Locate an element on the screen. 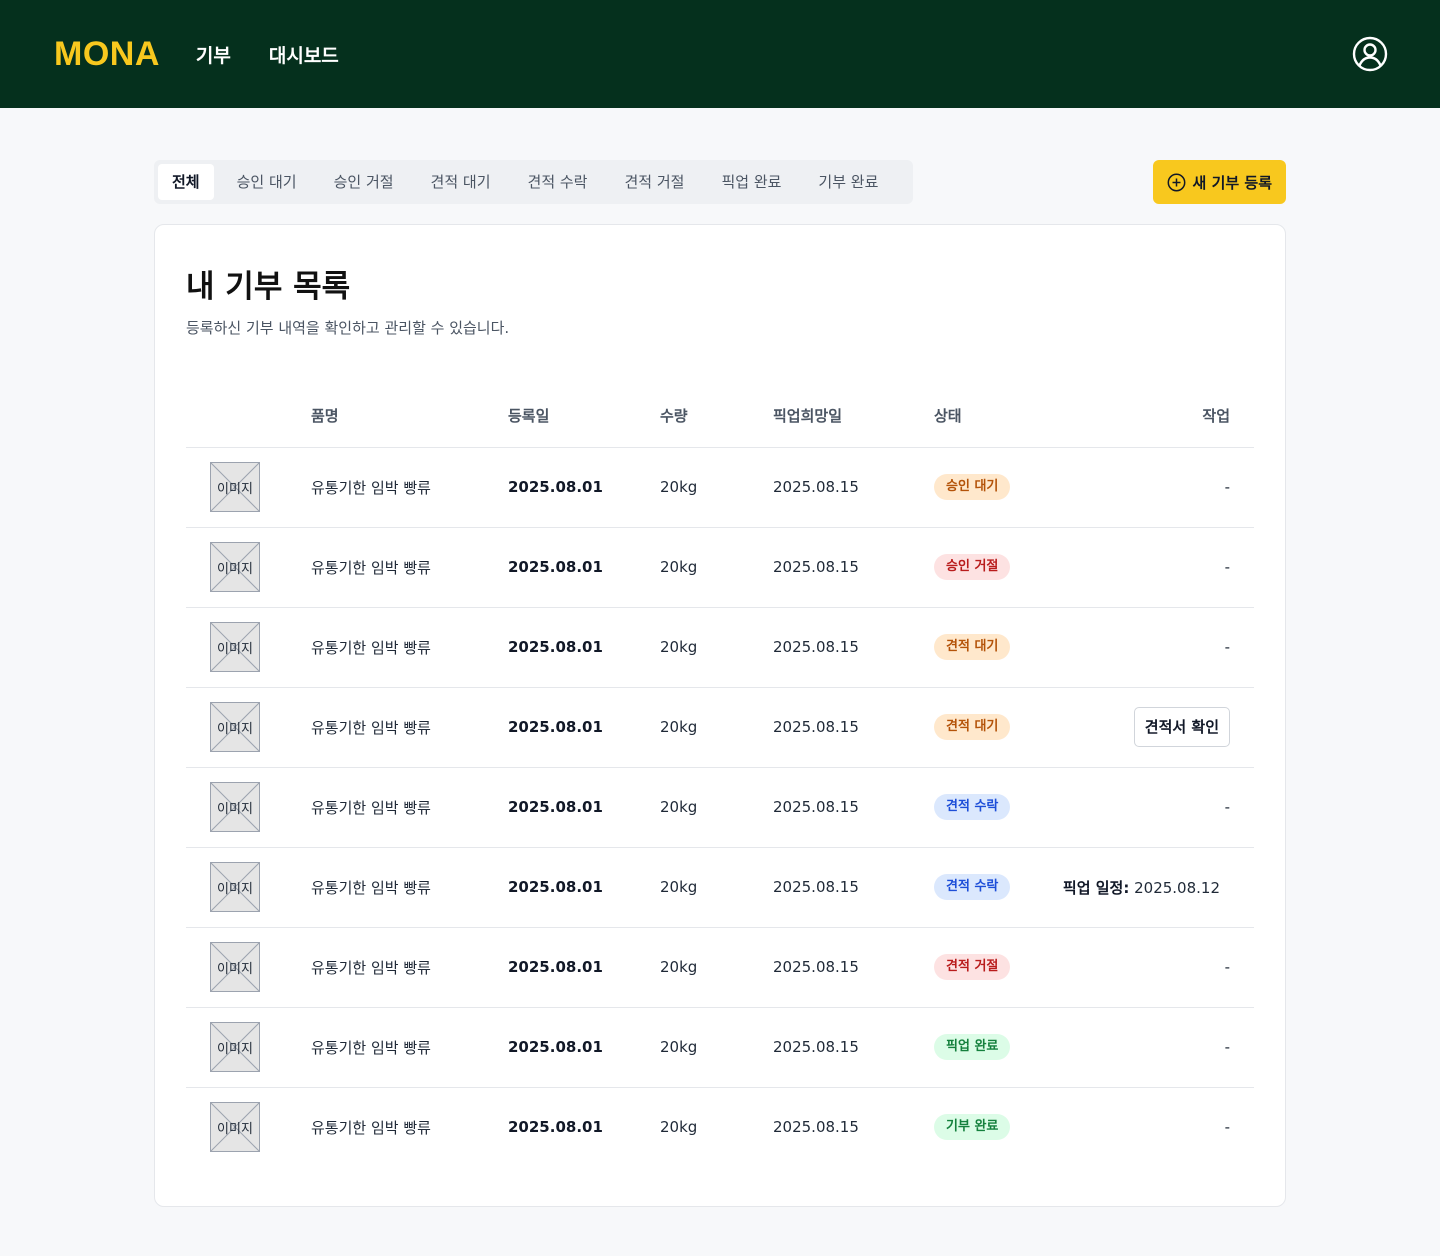 This screenshot has width=1440, height=1256. logo: MONA is located at coordinates (107, 54).